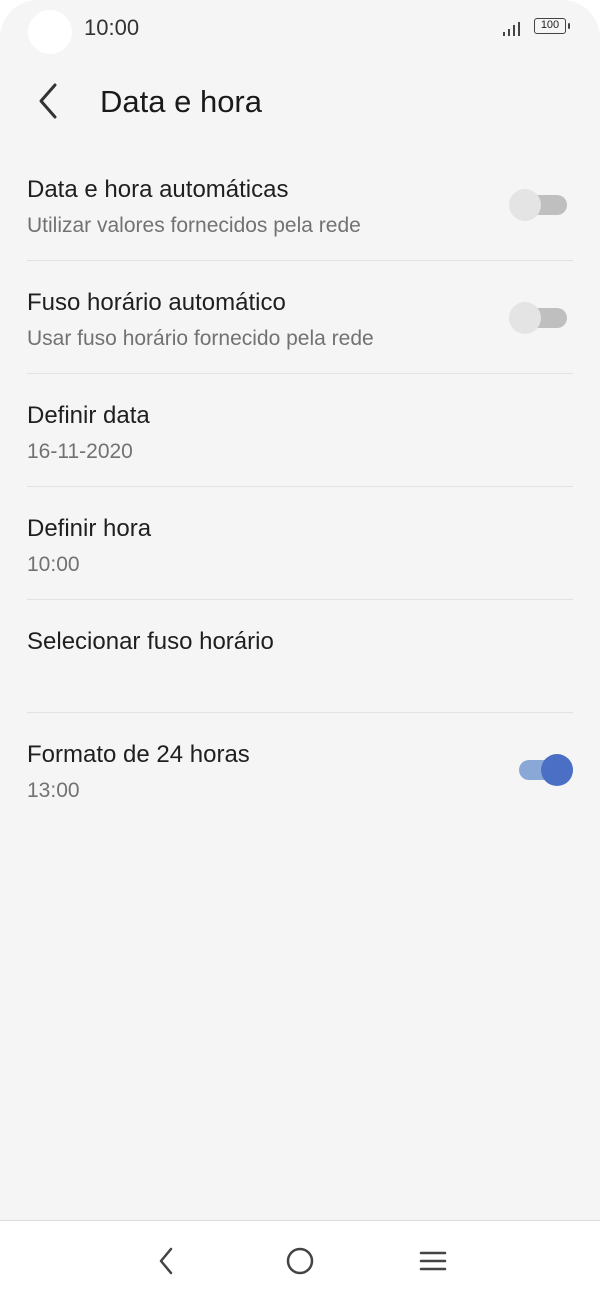 The width and height of the screenshot is (600, 1301). Describe the element at coordinates (514, 29) in the screenshot. I see `signal-icon` at that location.